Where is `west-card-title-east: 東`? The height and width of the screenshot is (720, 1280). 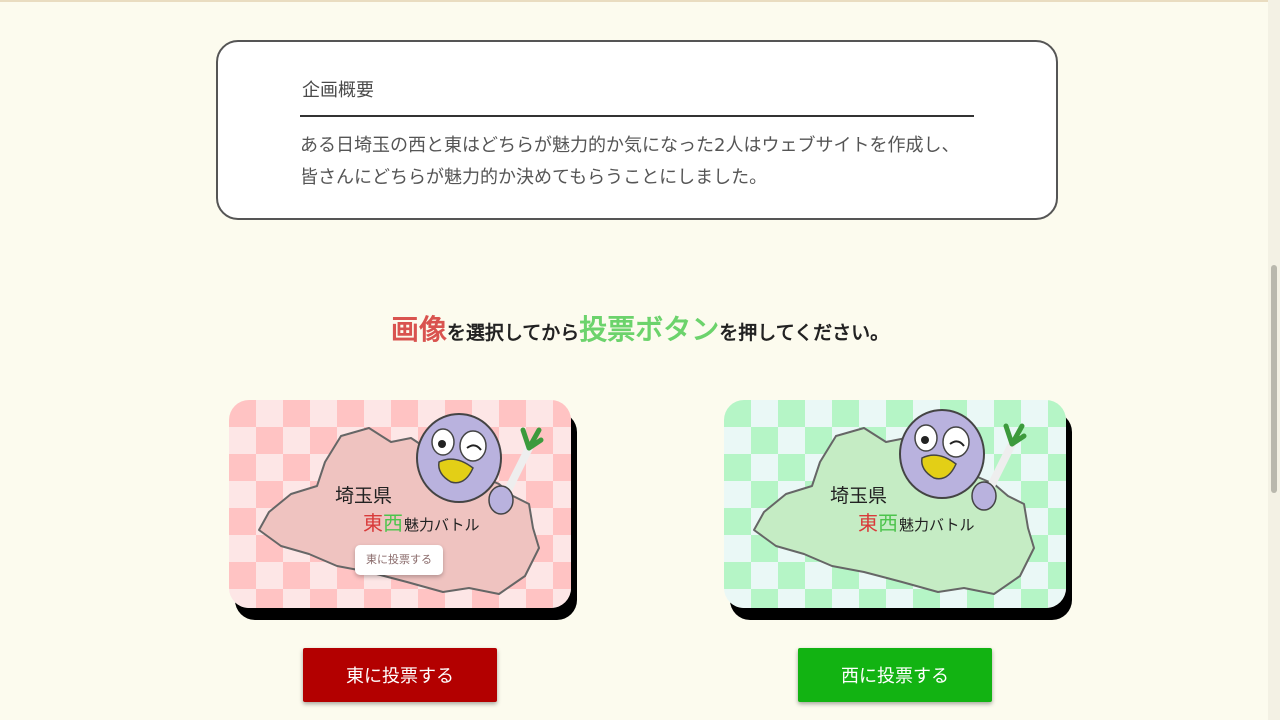
west-card-title-east: 東 is located at coordinates (868, 523).